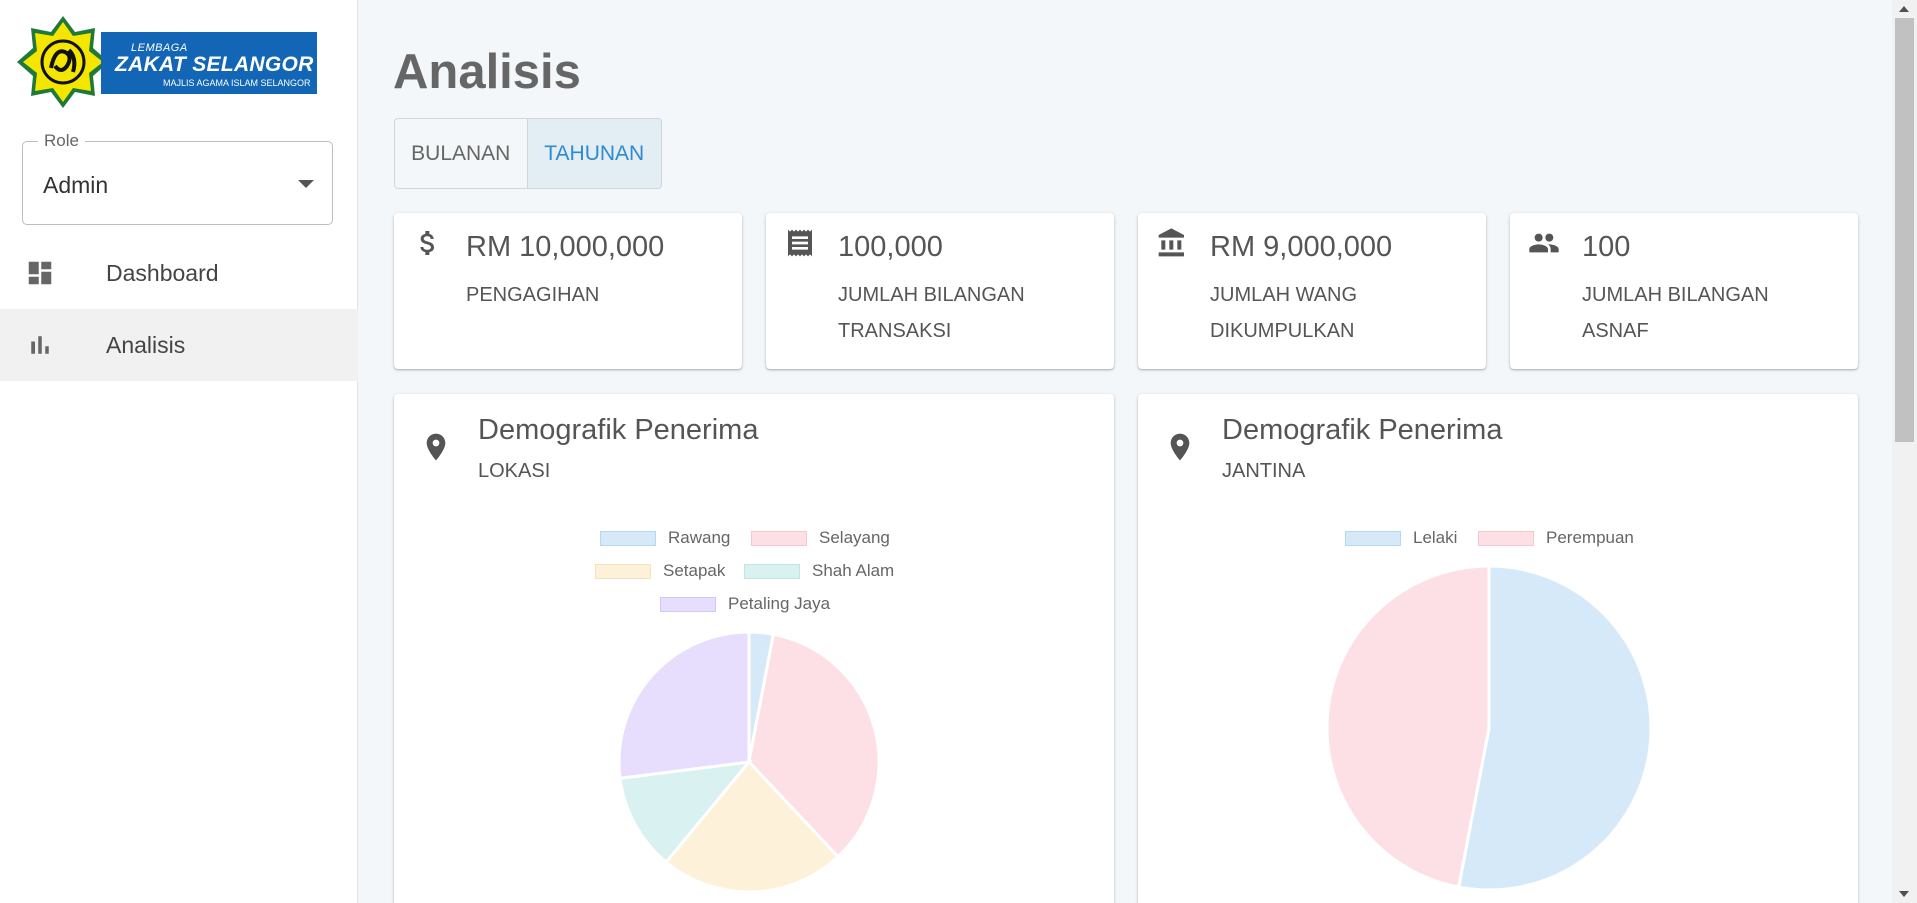  I want to click on chart-subtitle: LOKASI, so click(514, 471).